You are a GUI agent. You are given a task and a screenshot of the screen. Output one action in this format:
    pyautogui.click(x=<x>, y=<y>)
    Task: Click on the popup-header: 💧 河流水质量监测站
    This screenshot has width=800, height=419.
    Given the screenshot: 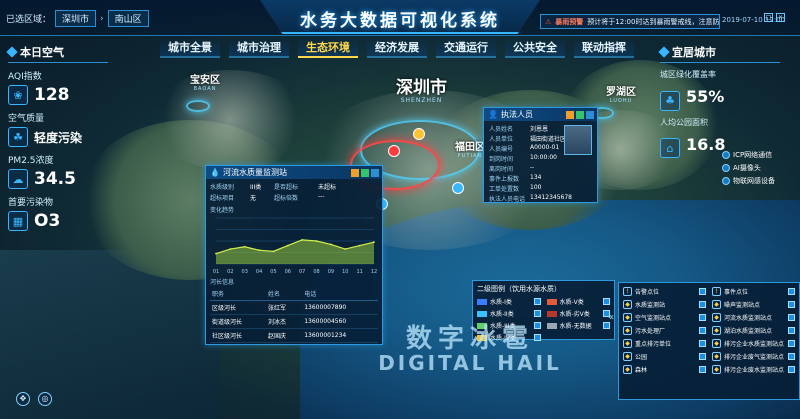 What is the action you would take?
    pyautogui.click(x=294, y=172)
    